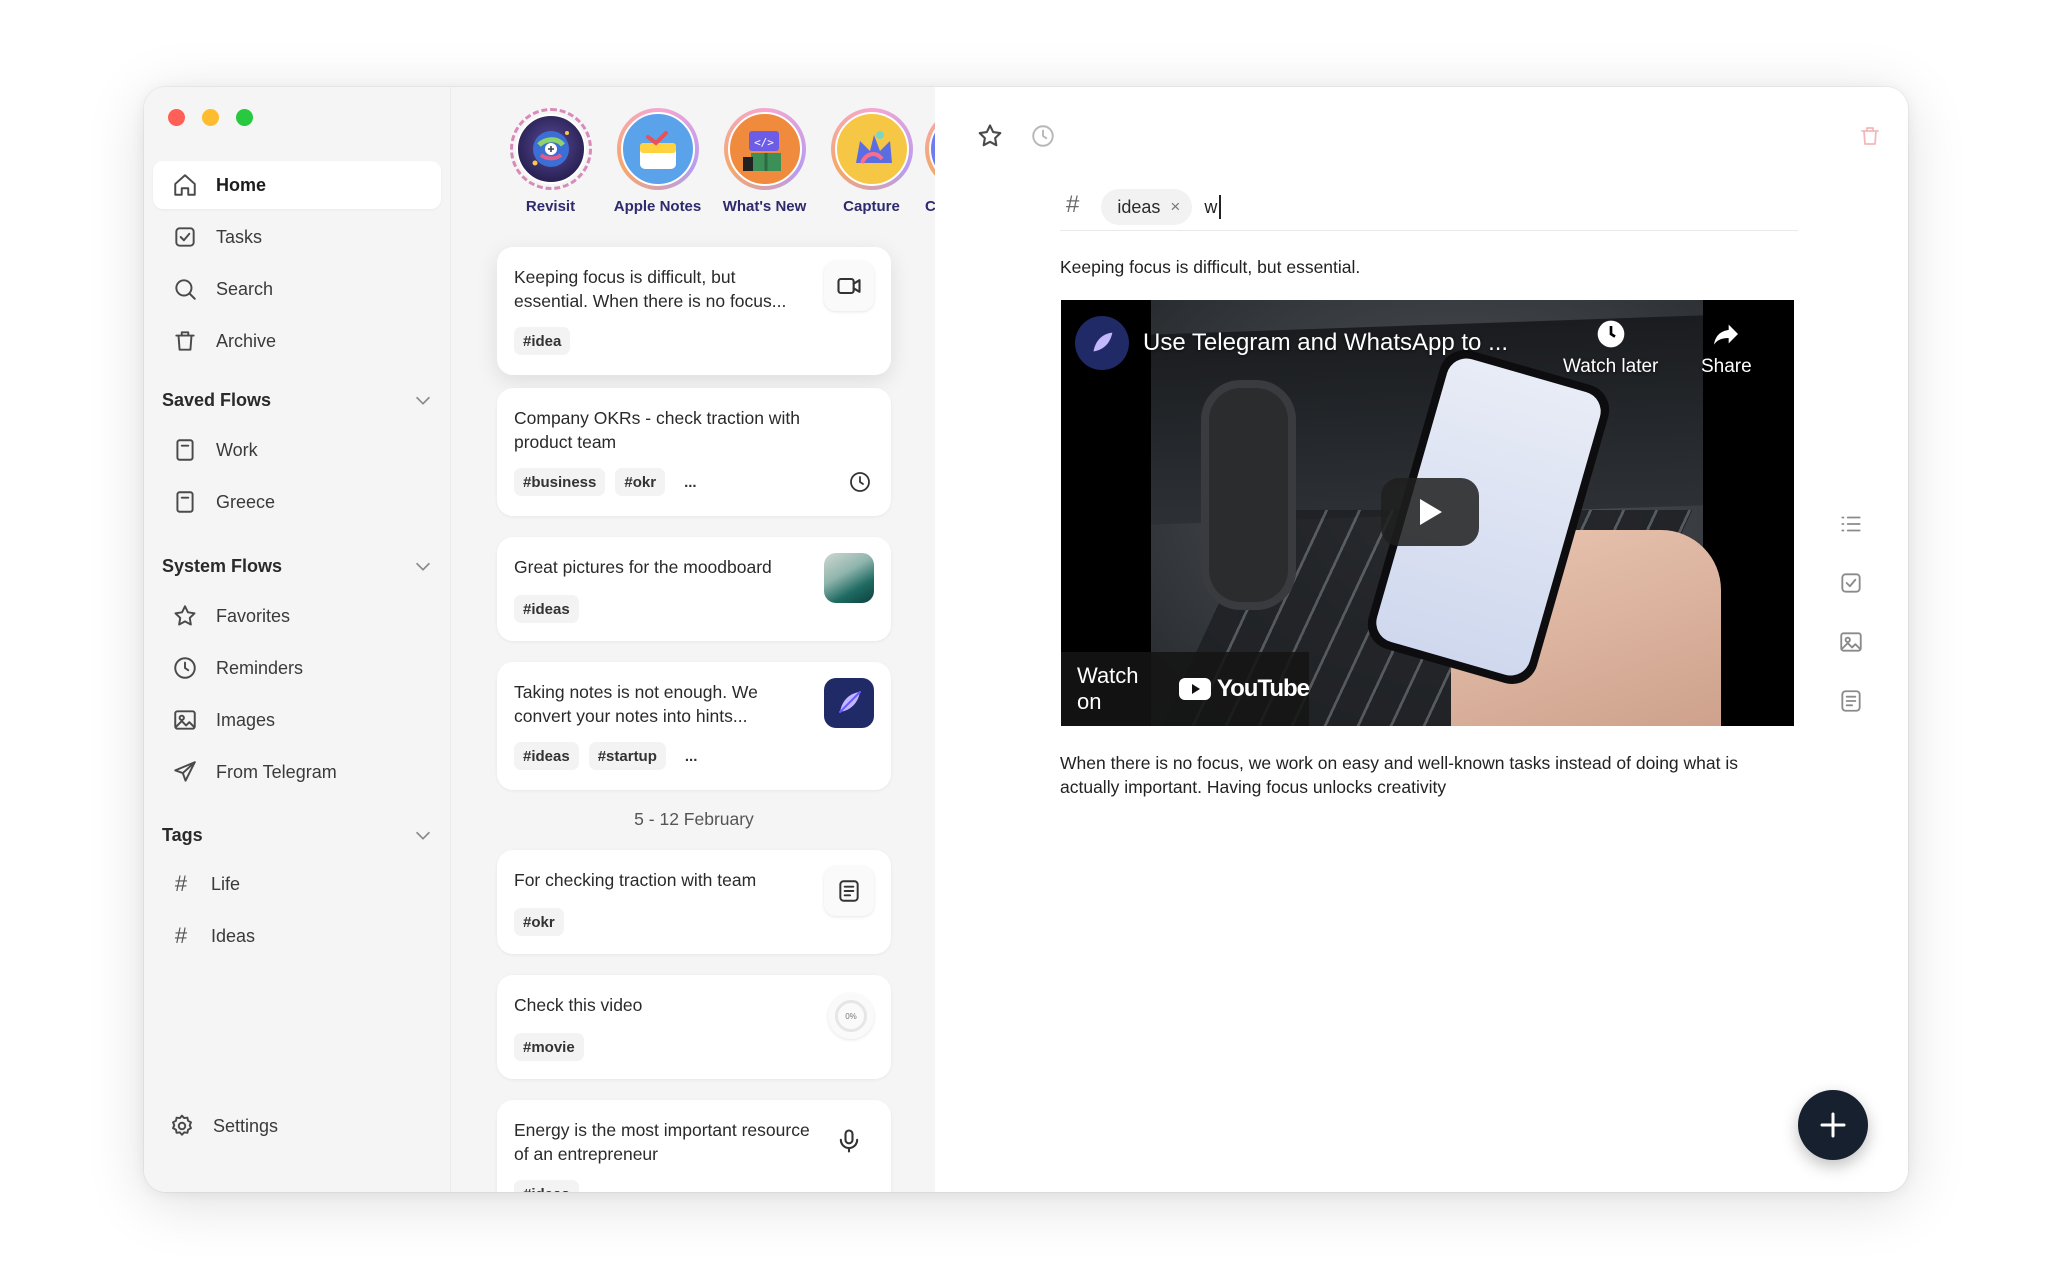 The width and height of the screenshot is (2048, 1280). What do you see at coordinates (849, 1141) in the screenshot?
I see `microphone-icon` at bounding box center [849, 1141].